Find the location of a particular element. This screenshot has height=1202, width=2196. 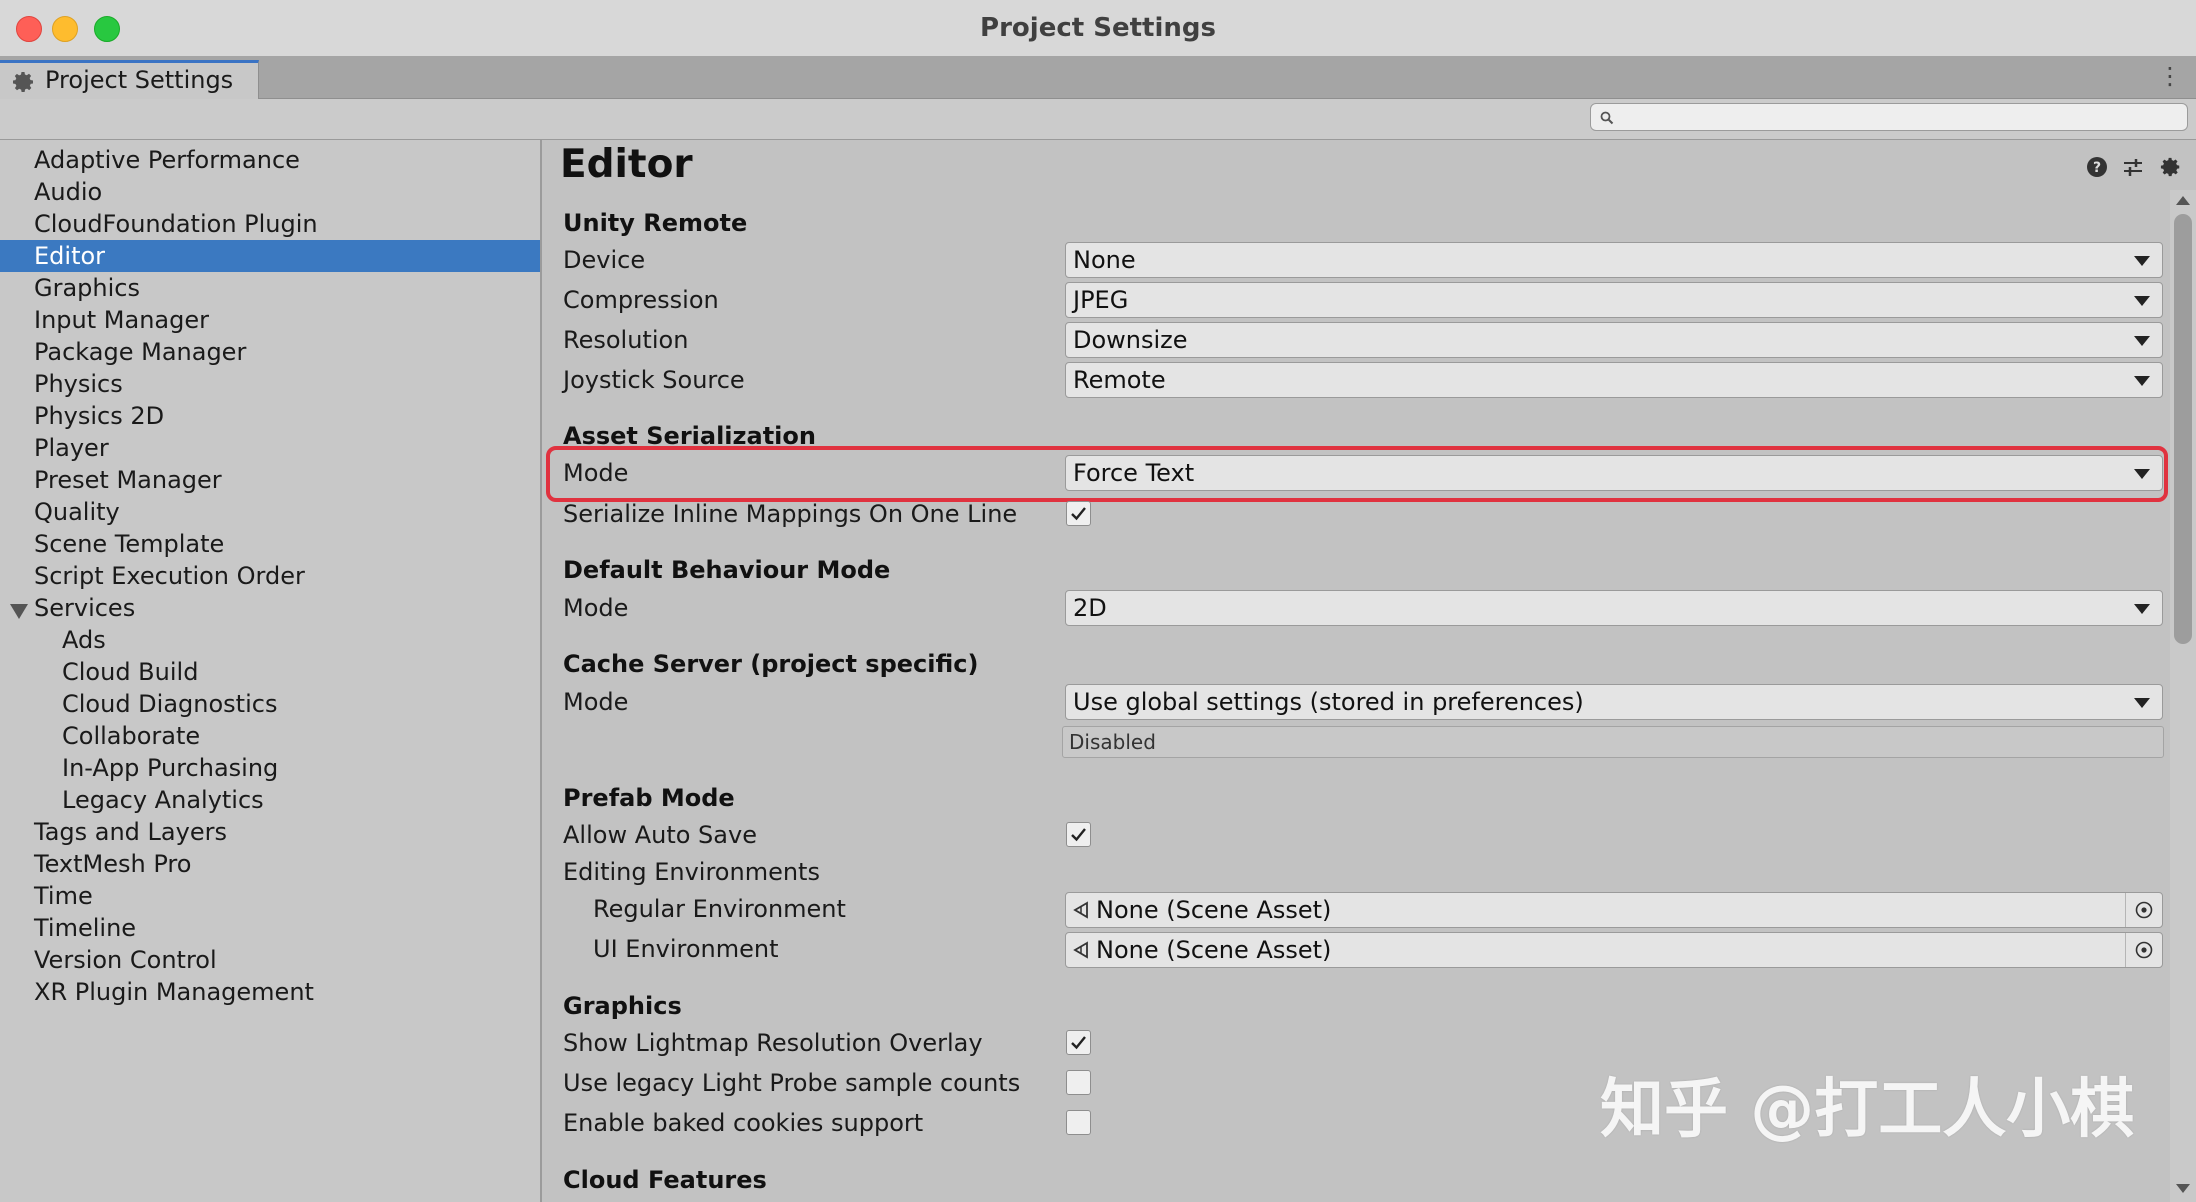

ui-environment-label: UI Environment is located at coordinates (686, 949).